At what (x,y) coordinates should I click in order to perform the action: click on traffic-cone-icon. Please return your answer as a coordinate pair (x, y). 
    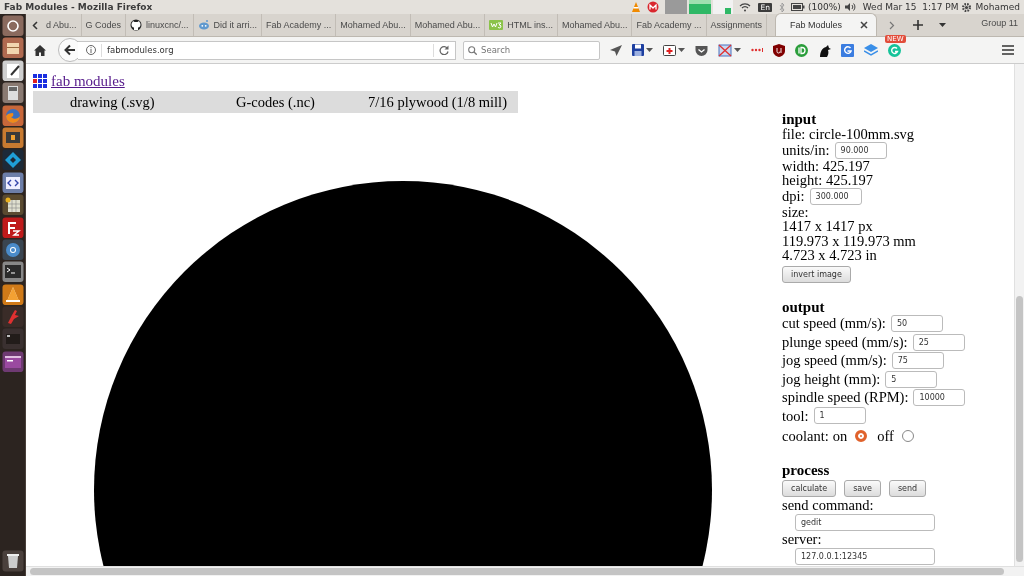
    Looking at the image, I should click on (12, 294).